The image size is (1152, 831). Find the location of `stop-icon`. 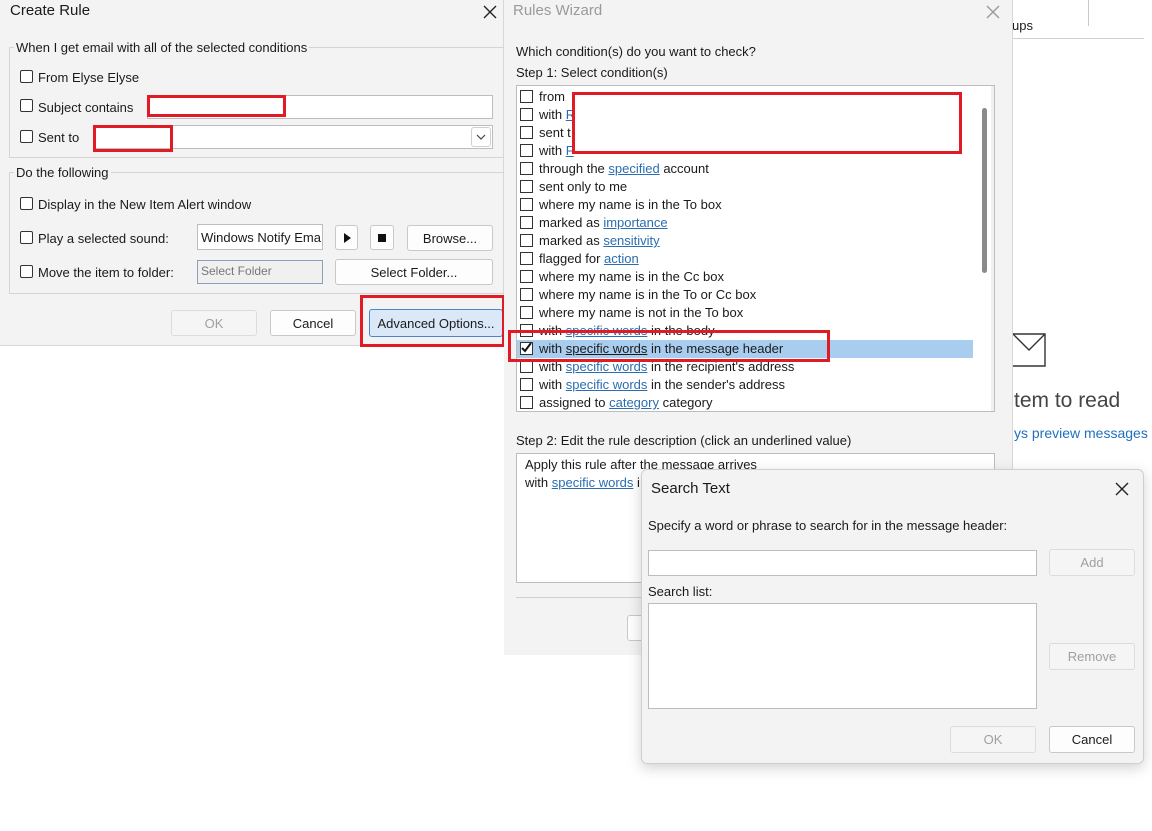

stop-icon is located at coordinates (382, 237).